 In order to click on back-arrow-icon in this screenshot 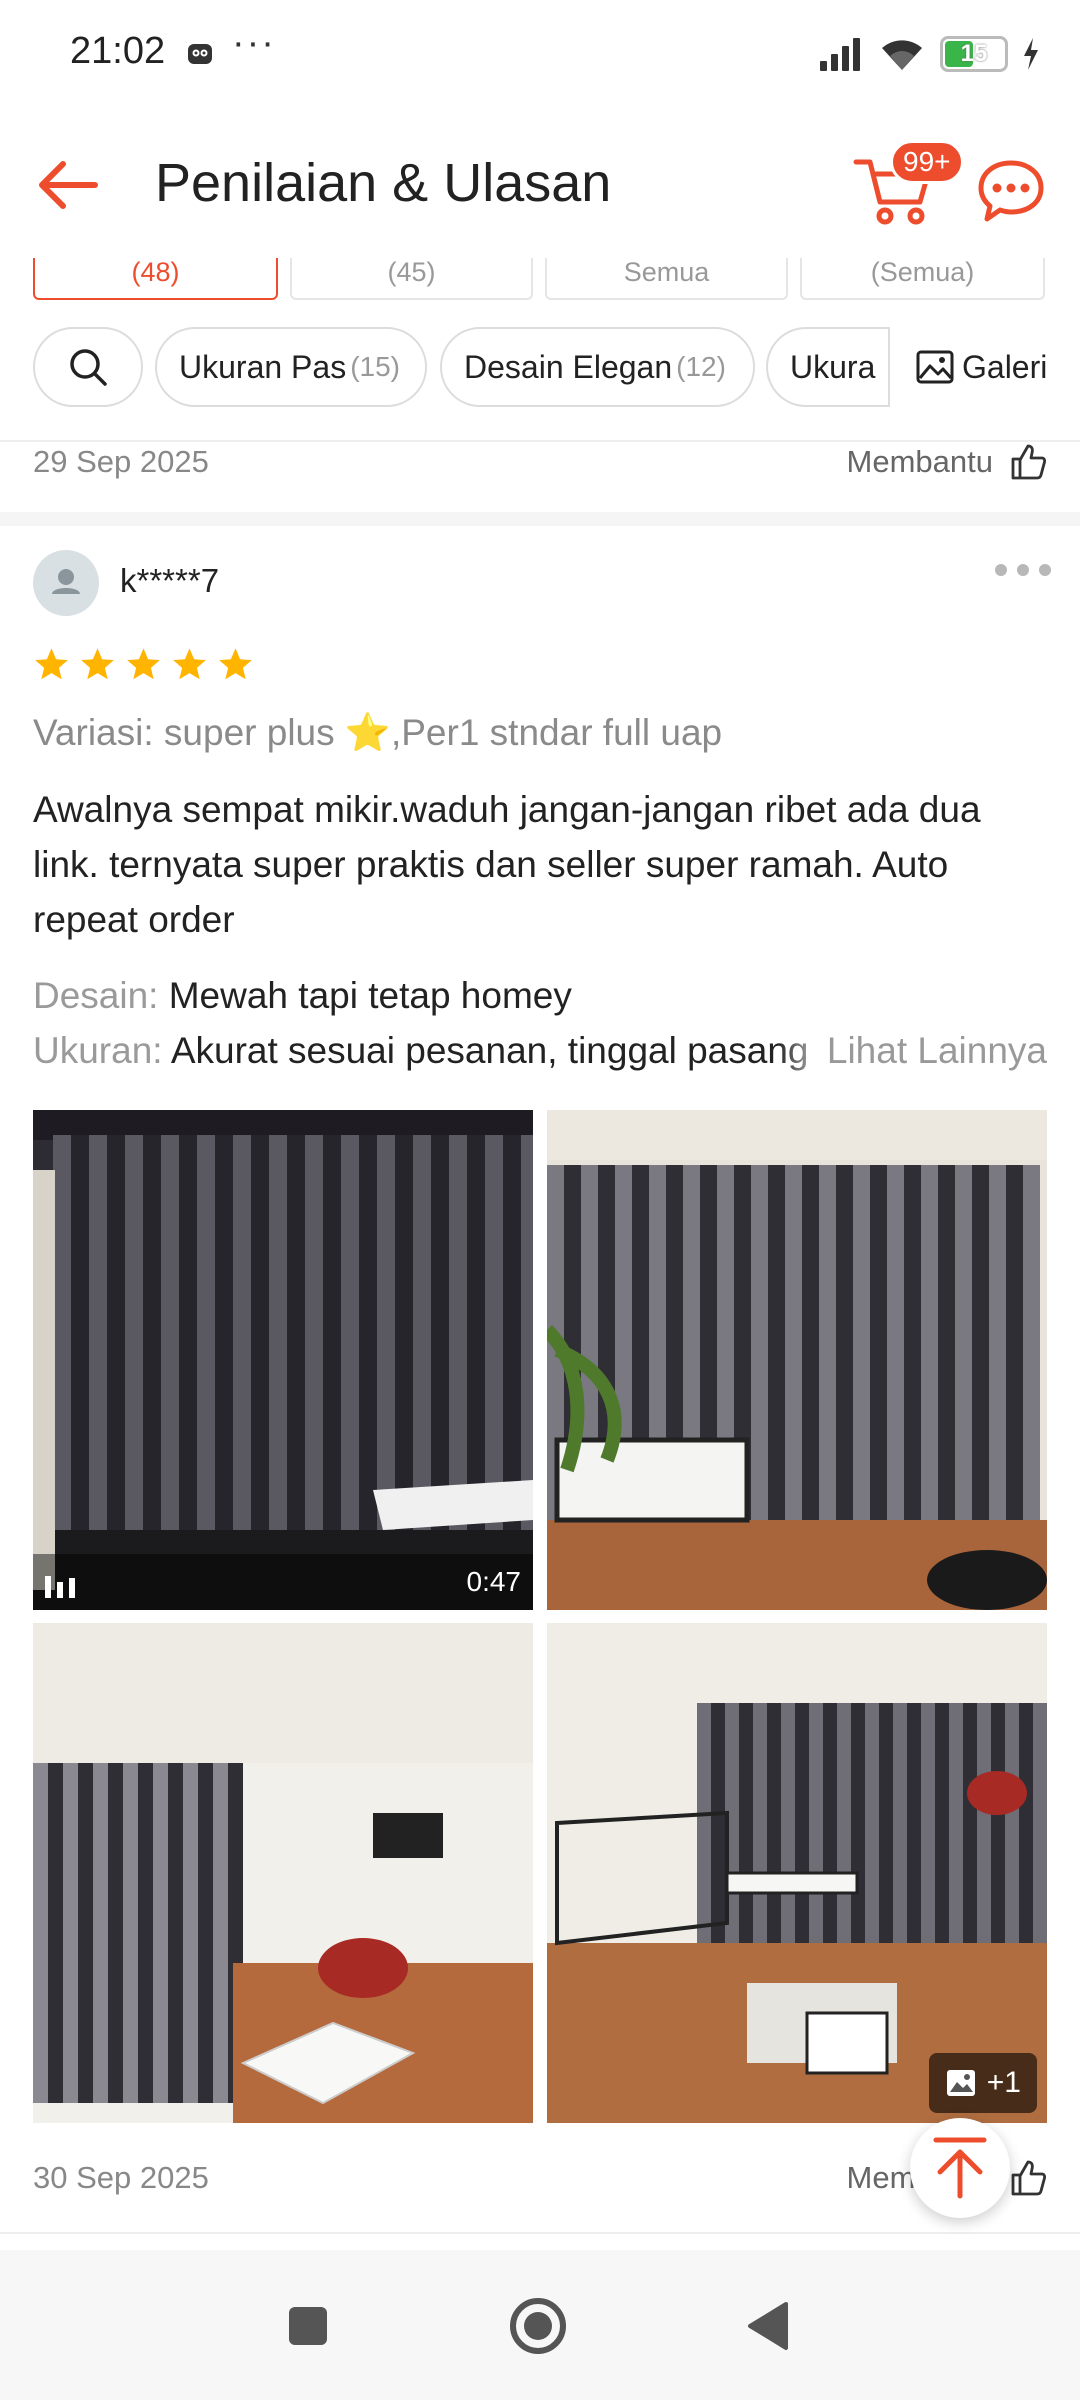, I will do `click(68, 185)`.